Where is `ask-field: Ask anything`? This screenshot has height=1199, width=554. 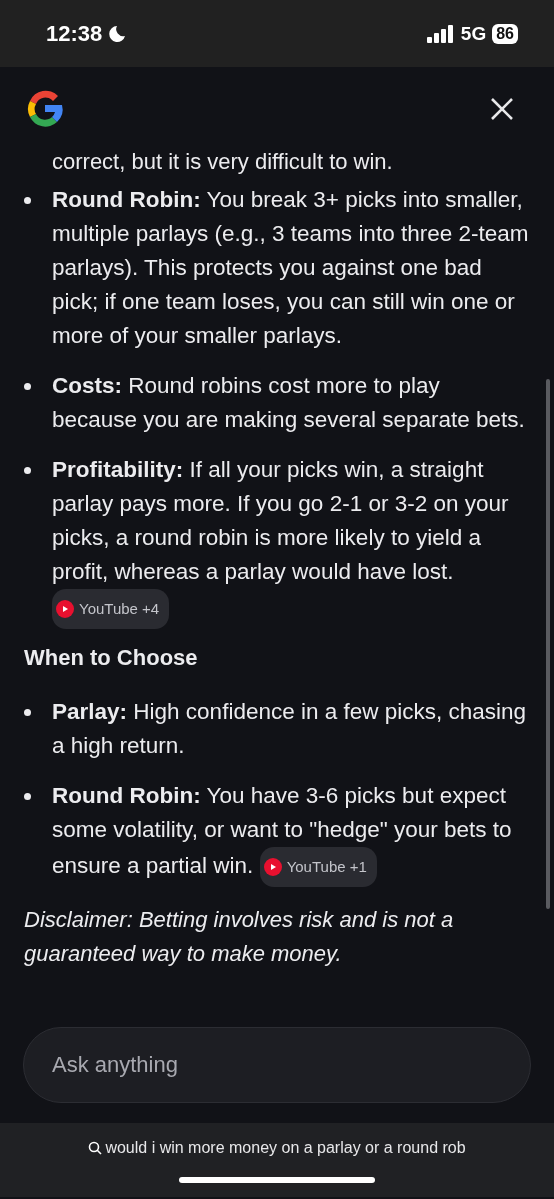 ask-field: Ask anything is located at coordinates (277, 1065).